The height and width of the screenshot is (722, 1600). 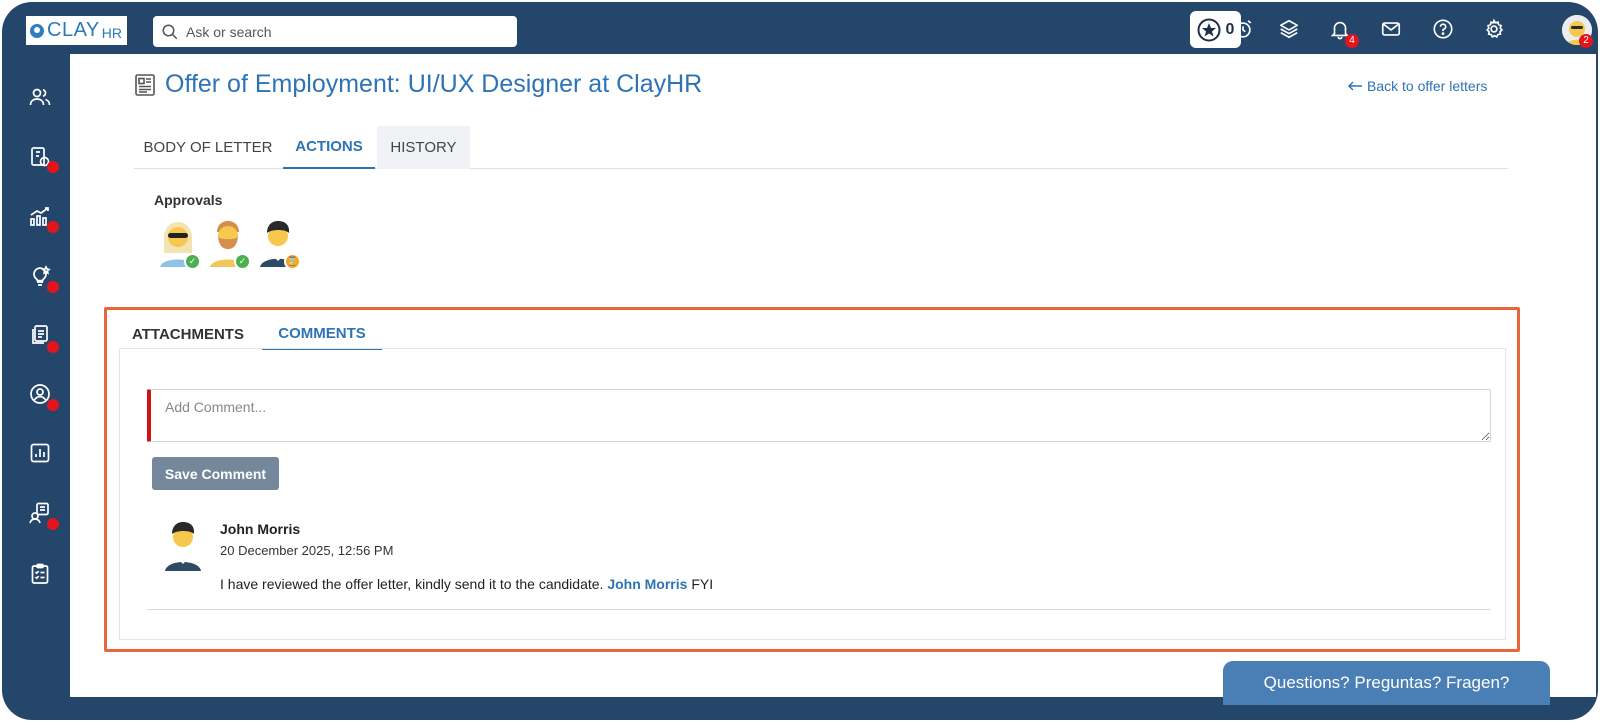 What do you see at coordinates (1243, 29) in the screenshot?
I see `alarm-clock-icon` at bounding box center [1243, 29].